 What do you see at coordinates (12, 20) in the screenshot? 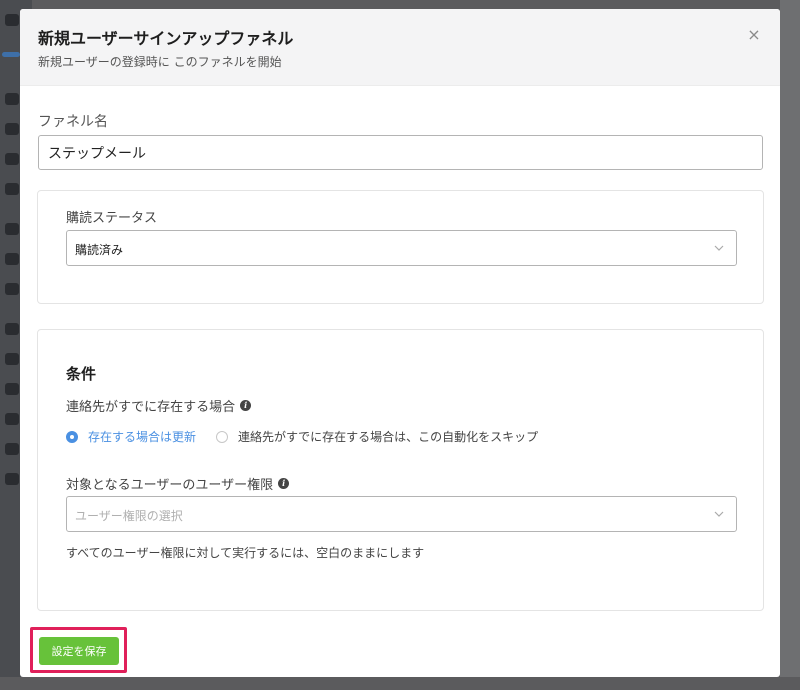
I see `dashboard-icon` at bounding box center [12, 20].